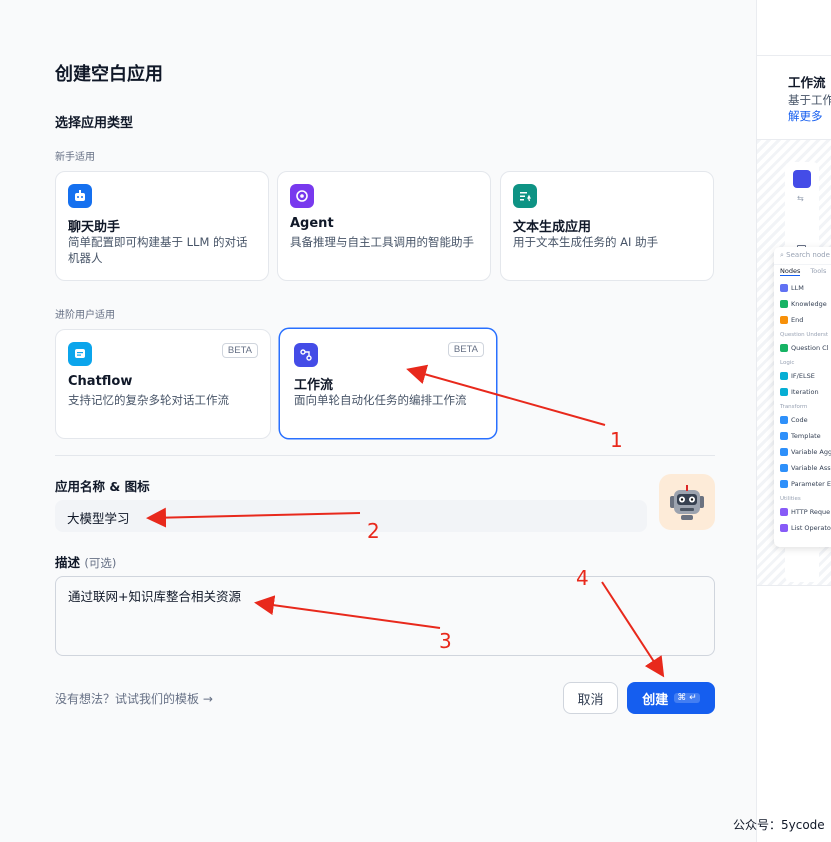  What do you see at coordinates (802, 304) in the screenshot?
I see `node-item-knowledge: Knowledge` at bounding box center [802, 304].